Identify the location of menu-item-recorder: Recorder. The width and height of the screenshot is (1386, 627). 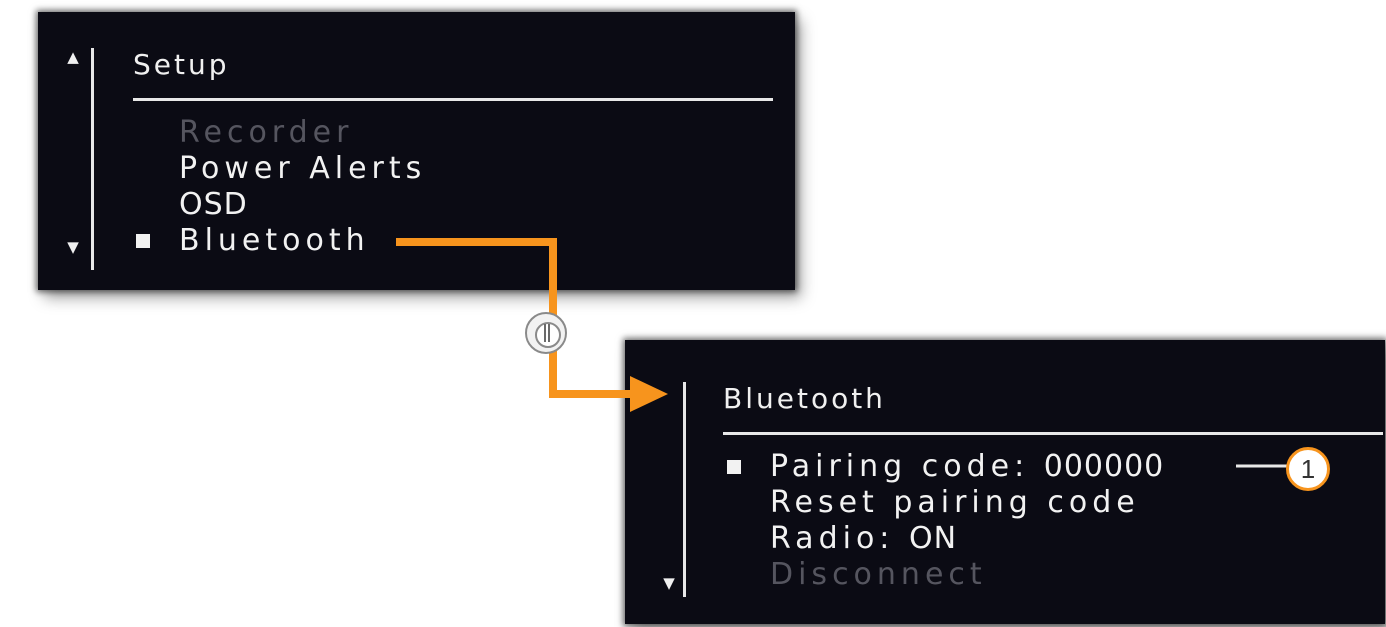
(266, 132).